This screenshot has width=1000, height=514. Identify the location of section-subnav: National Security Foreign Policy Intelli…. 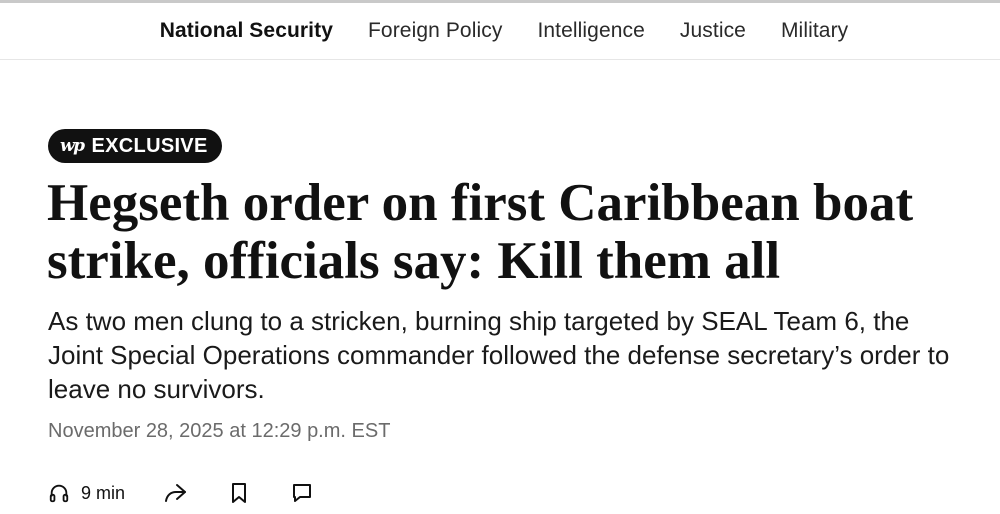
(500, 31).